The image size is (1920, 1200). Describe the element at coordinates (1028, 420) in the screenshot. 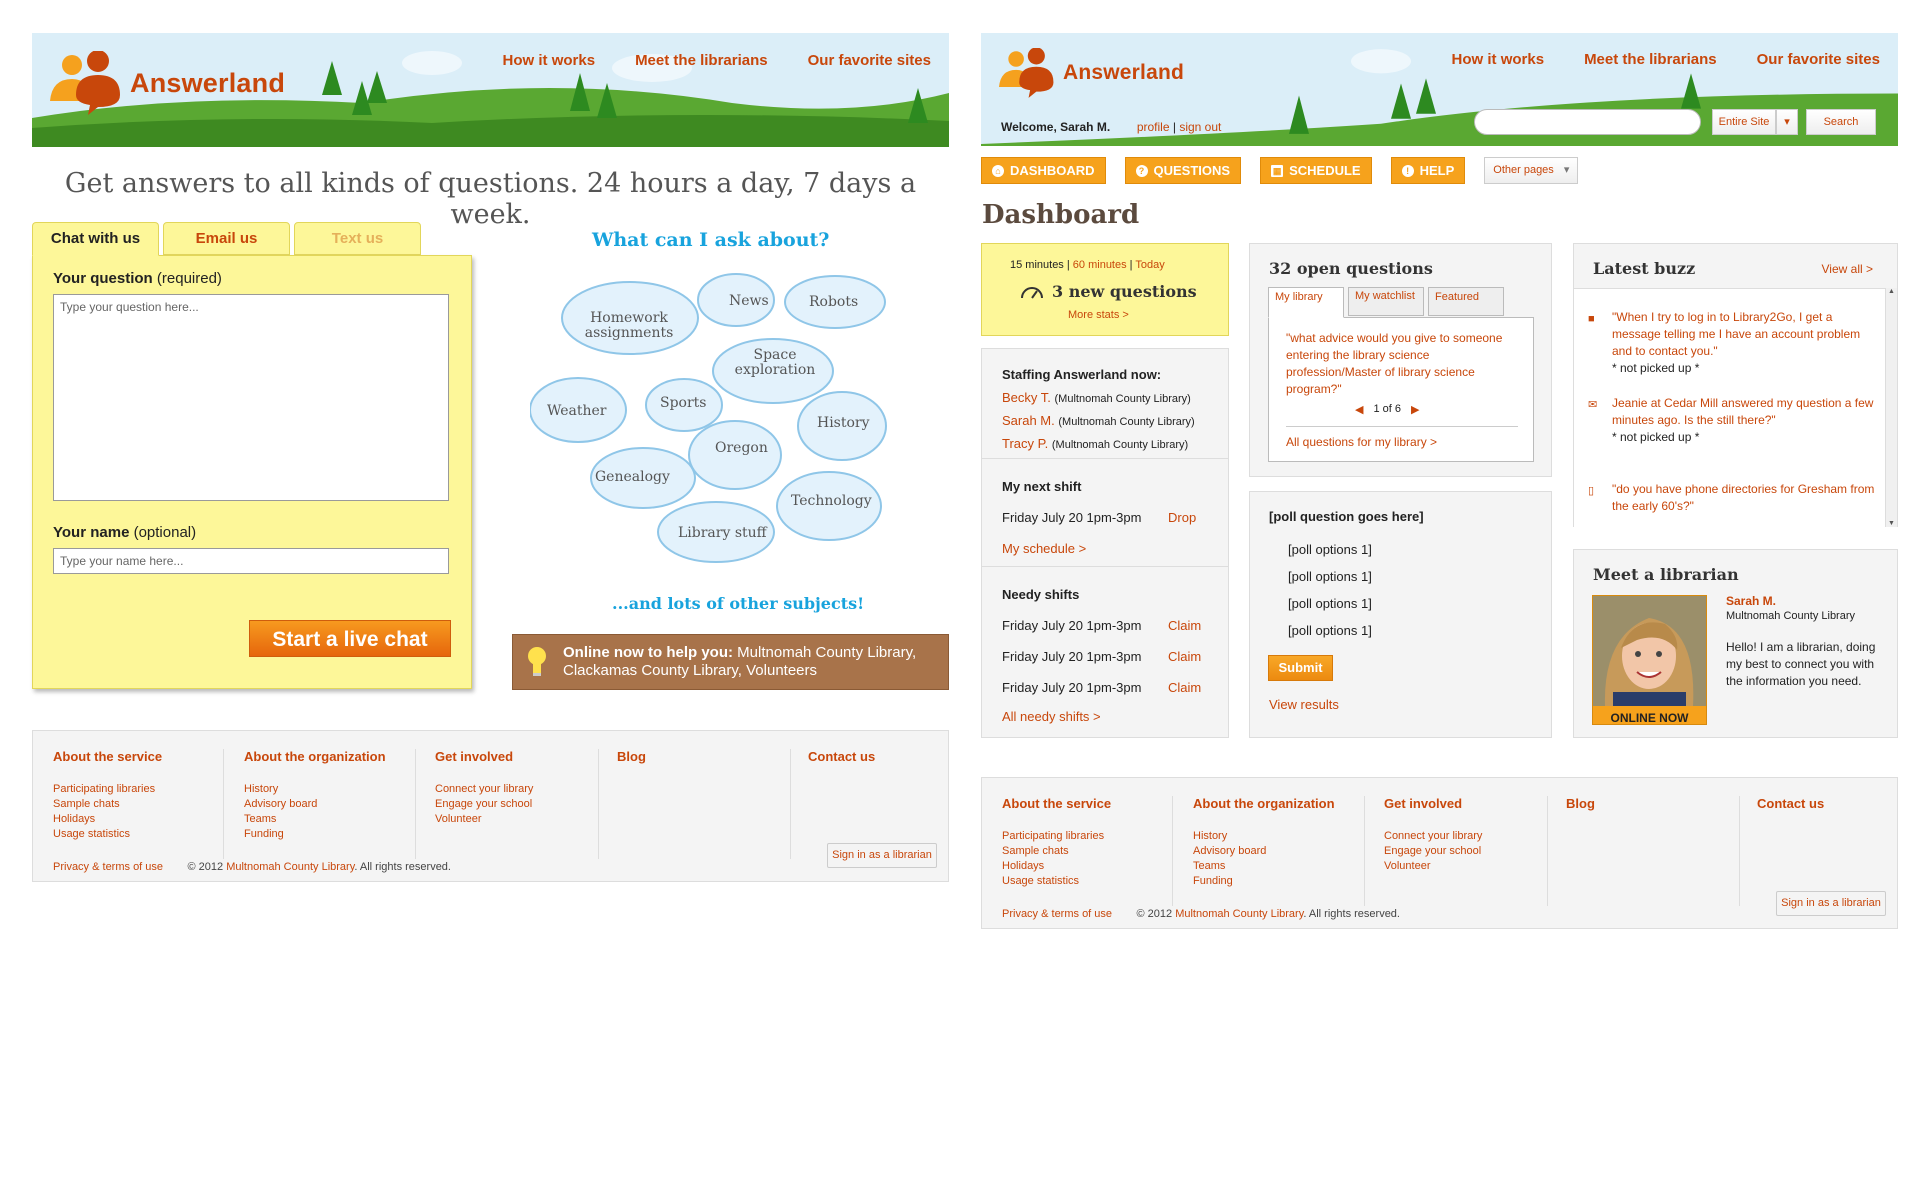

I see `staff-name: Sarah M.` at that location.